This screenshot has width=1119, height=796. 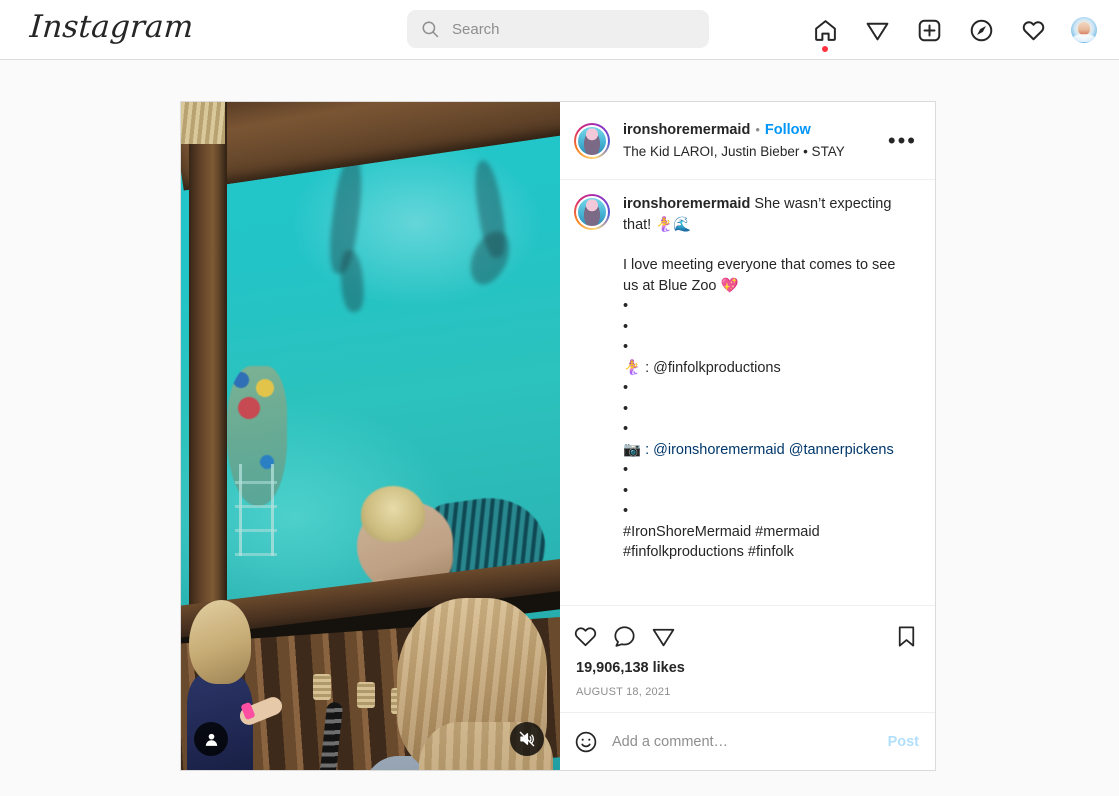 What do you see at coordinates (393, 514) in the screenshot?
I see `mermaid-hair` at bounding box center [393, 514].